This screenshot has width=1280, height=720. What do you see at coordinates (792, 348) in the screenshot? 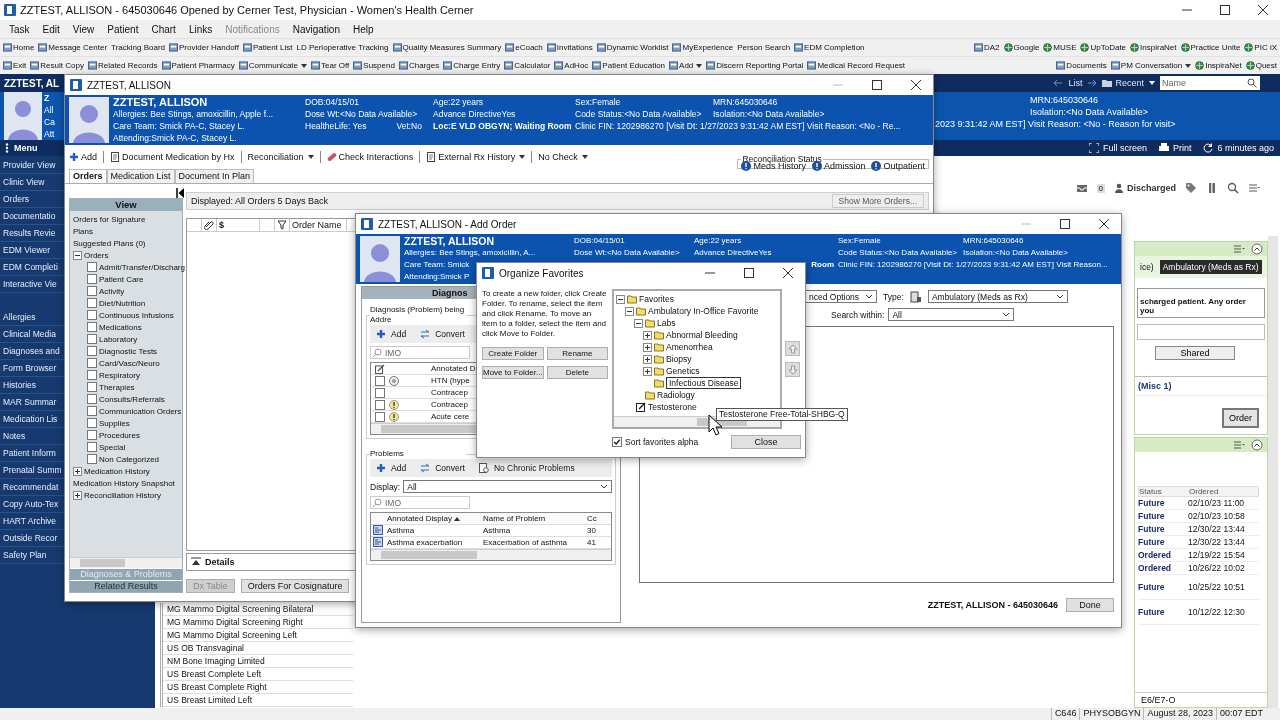
I see `move-up-button` at bounding box center [792, 348].